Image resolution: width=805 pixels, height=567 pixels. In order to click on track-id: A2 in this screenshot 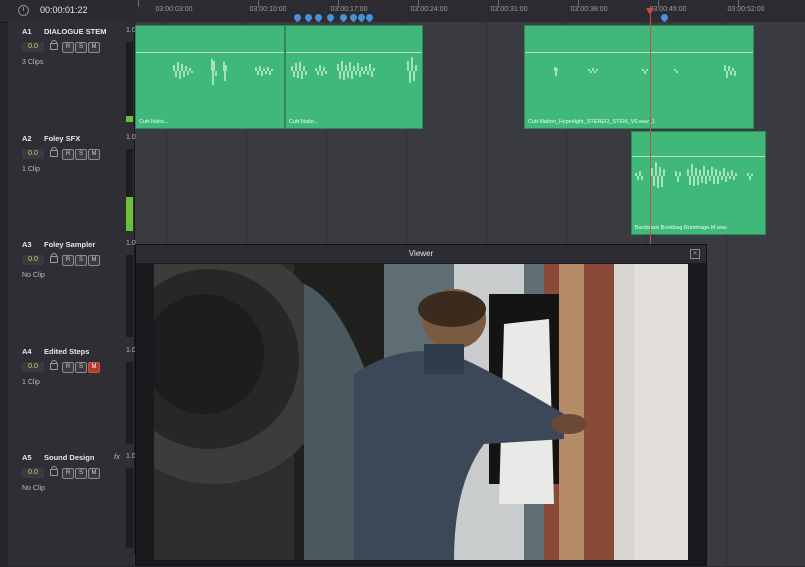, I will do `click(27, 138)`.